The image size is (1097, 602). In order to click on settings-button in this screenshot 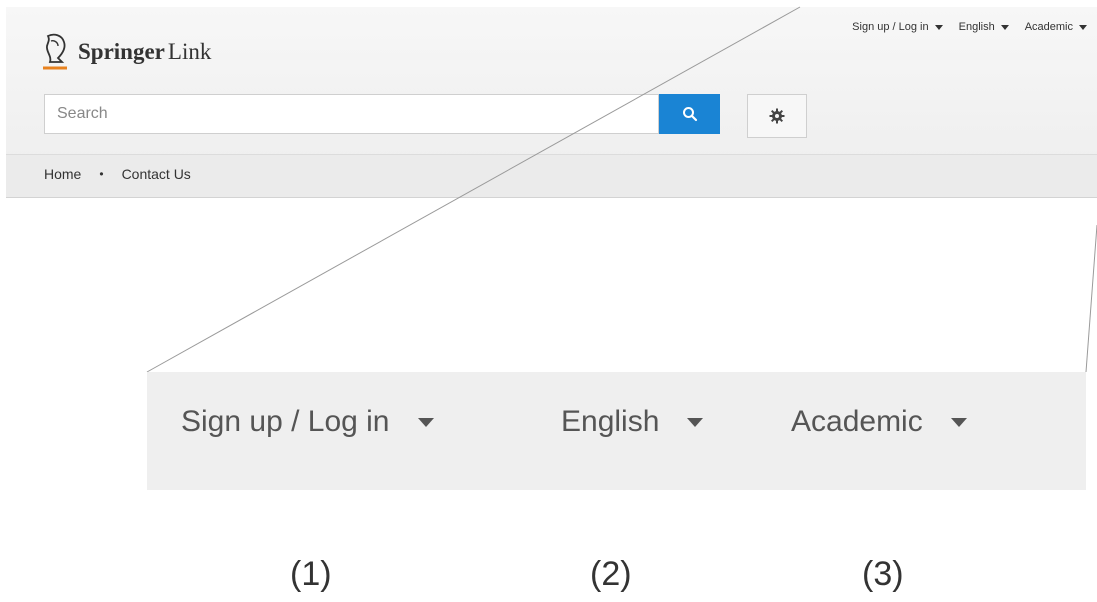, I will do `click(777, 116)`.